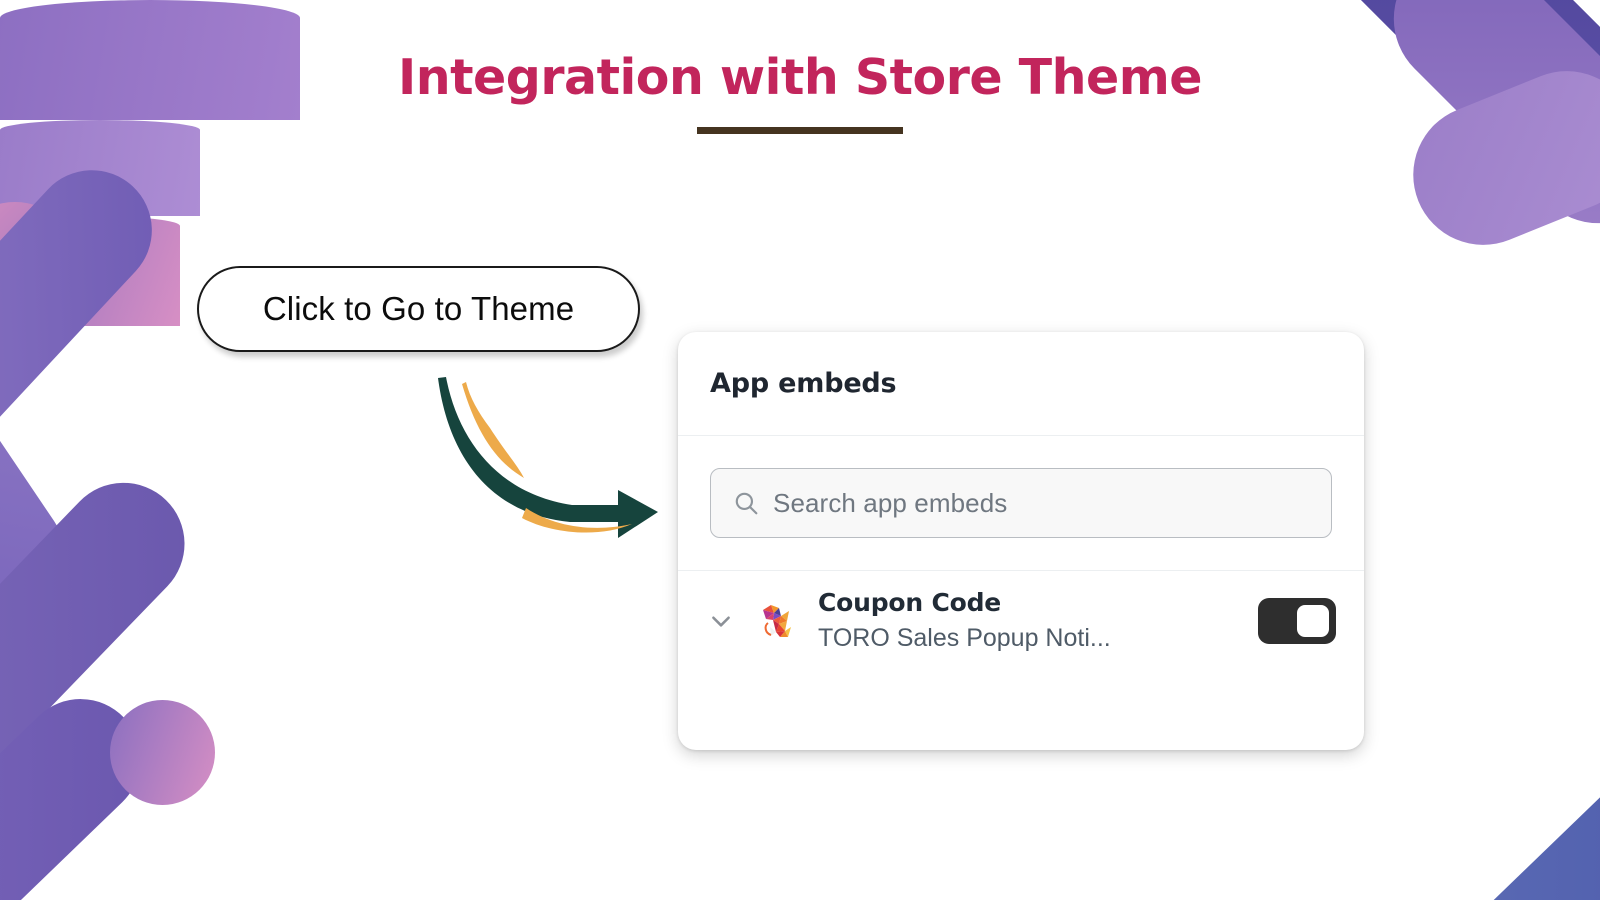 The image size is (1600, 900). I want to click on search-icon, so click(746, 503).